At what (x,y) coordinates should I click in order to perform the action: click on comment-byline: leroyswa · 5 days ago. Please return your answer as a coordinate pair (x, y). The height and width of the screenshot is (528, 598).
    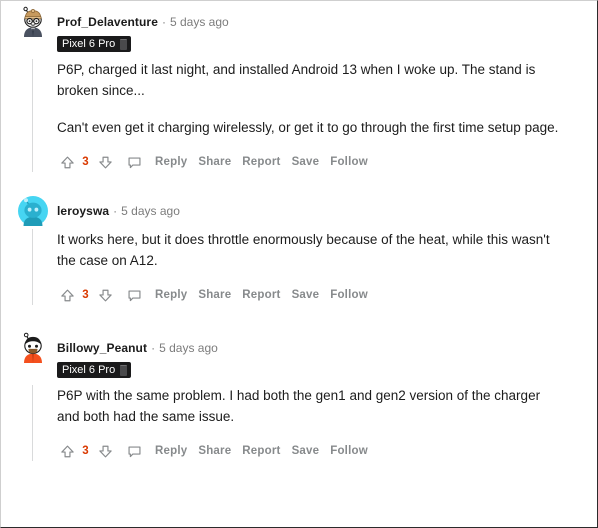
    Looking at the image, I should click on (118, 211).